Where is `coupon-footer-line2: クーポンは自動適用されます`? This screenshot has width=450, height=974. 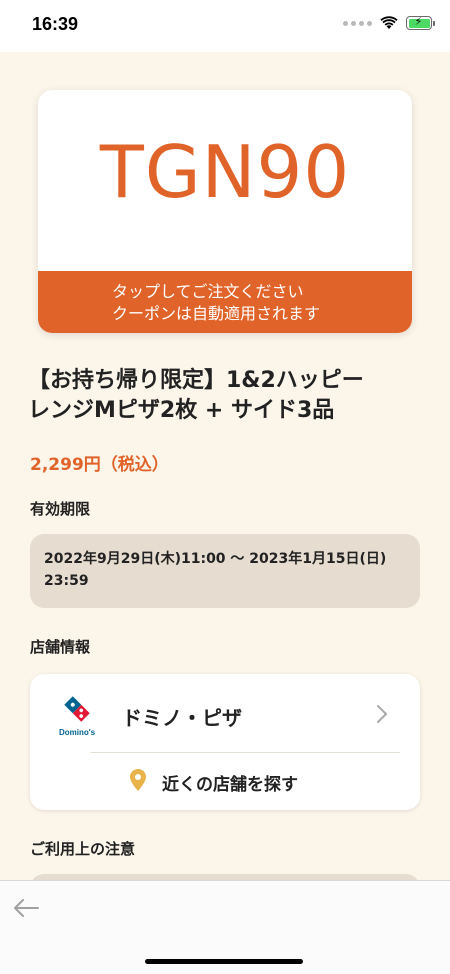 coupon-footer-line2: クーポンは自動適用されます is located at coordinates (216, 313).